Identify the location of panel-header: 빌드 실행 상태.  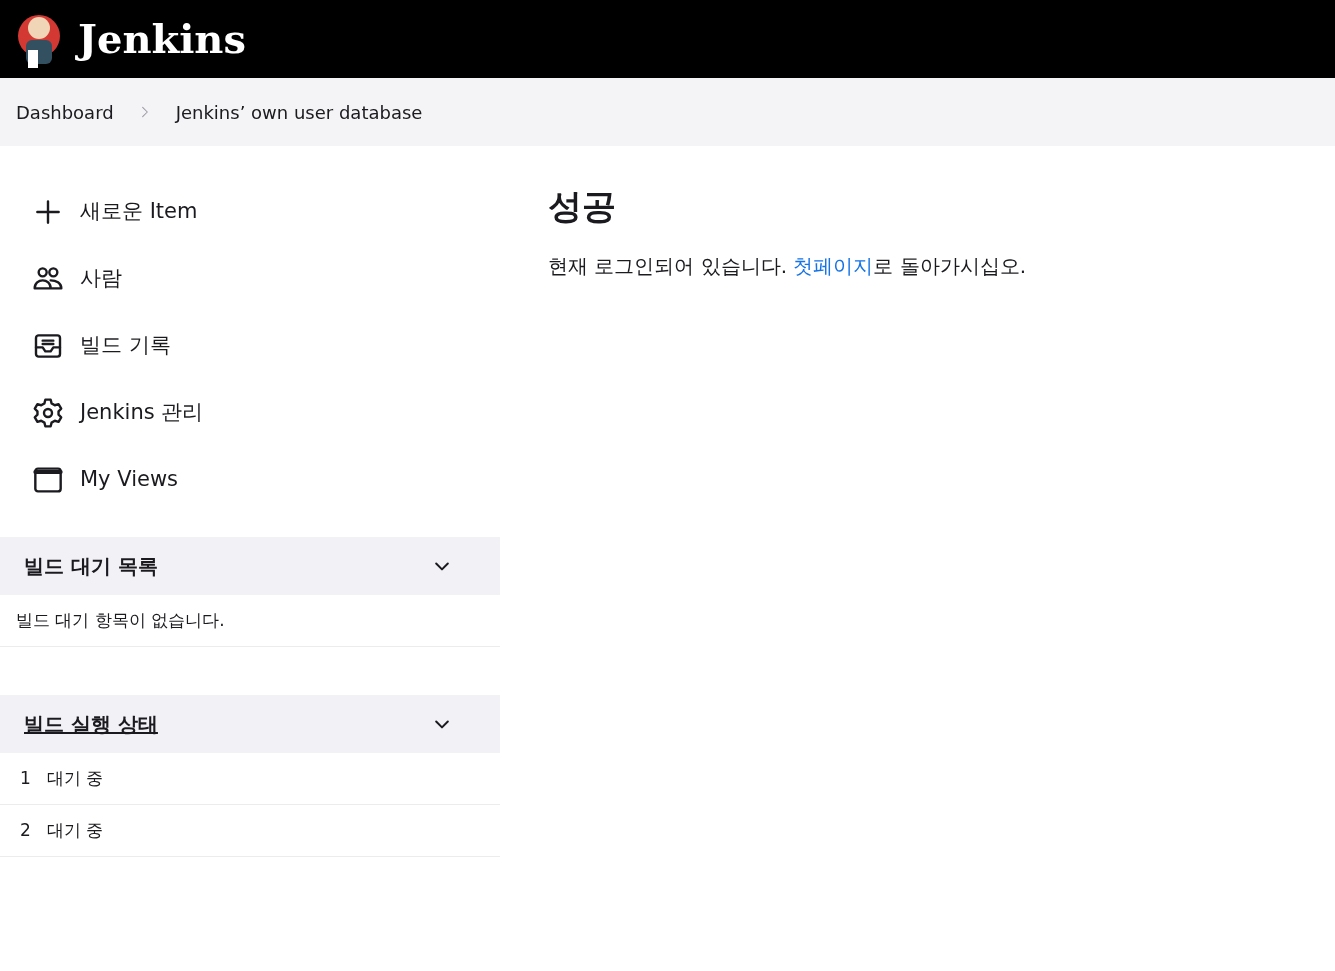
(250, 724).